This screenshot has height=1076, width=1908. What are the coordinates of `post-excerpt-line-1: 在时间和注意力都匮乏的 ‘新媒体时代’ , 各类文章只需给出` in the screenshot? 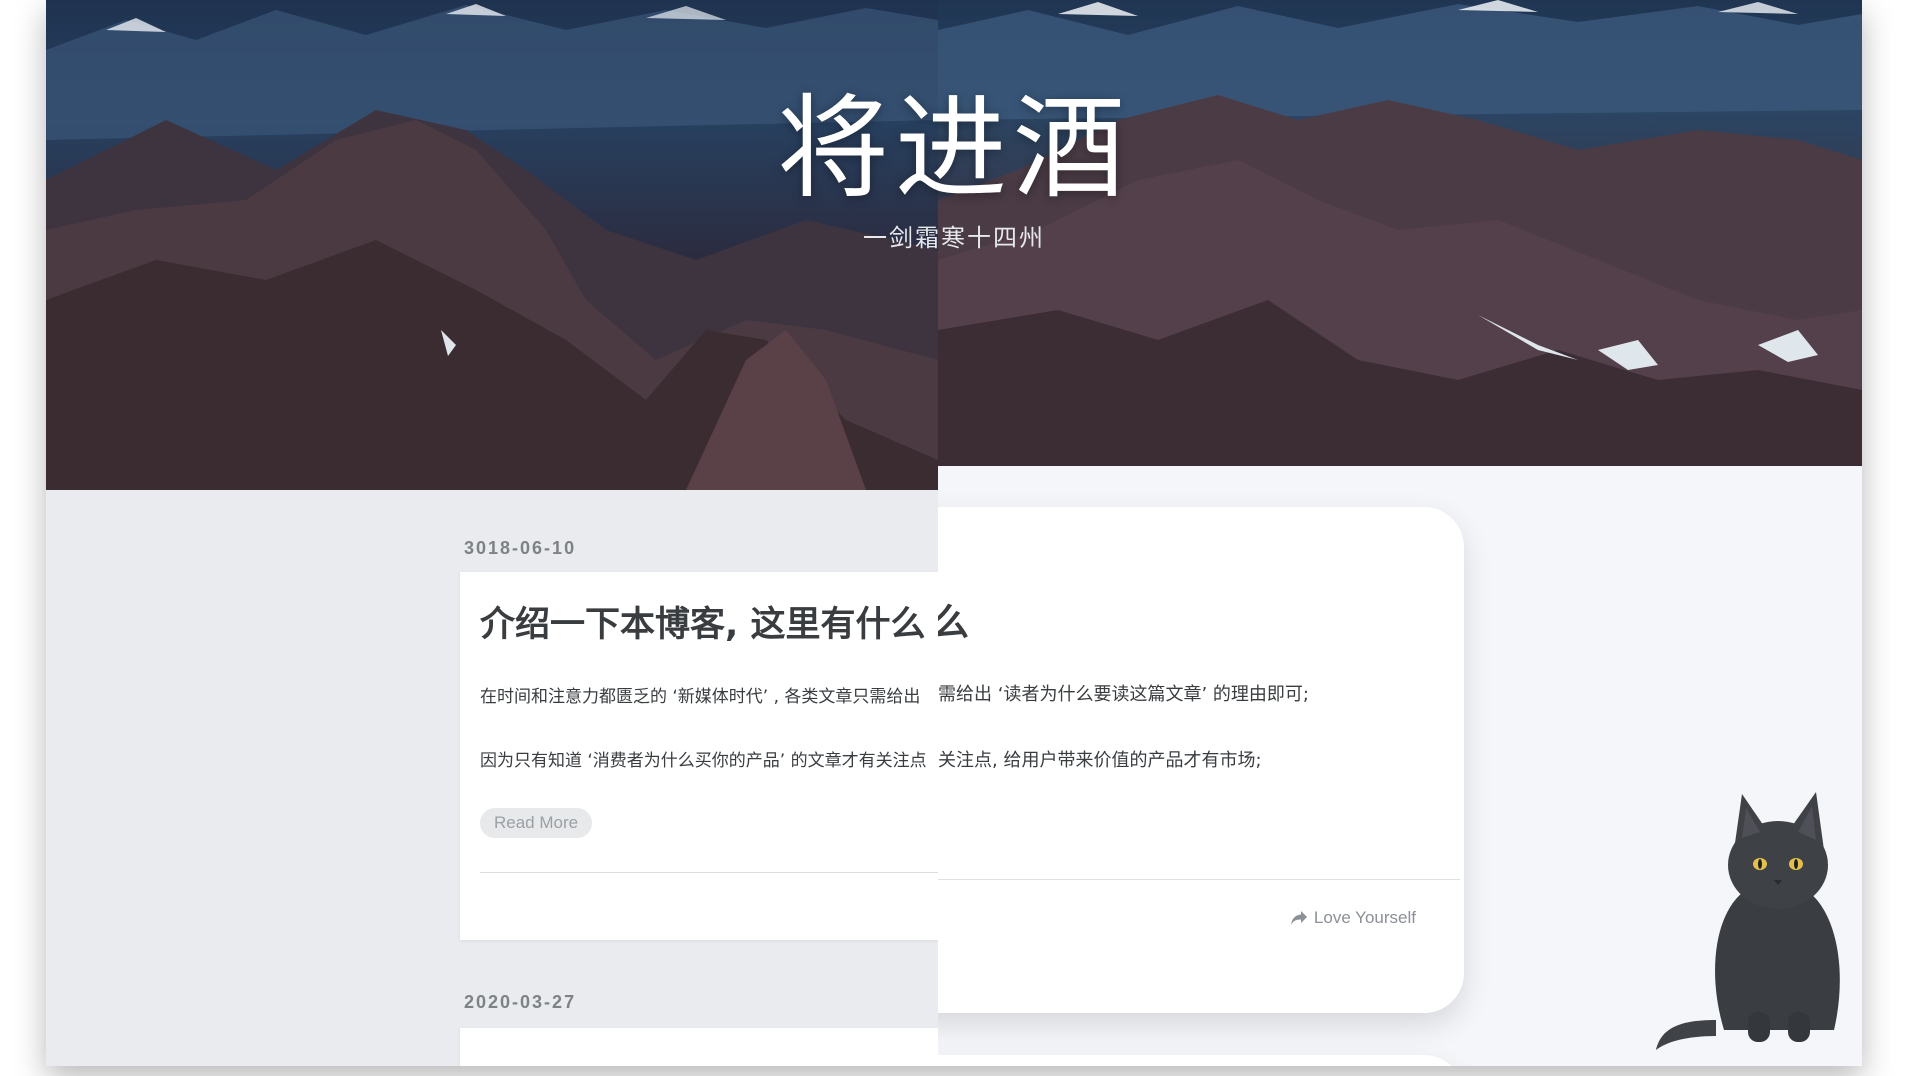 It's located at (700, 697).